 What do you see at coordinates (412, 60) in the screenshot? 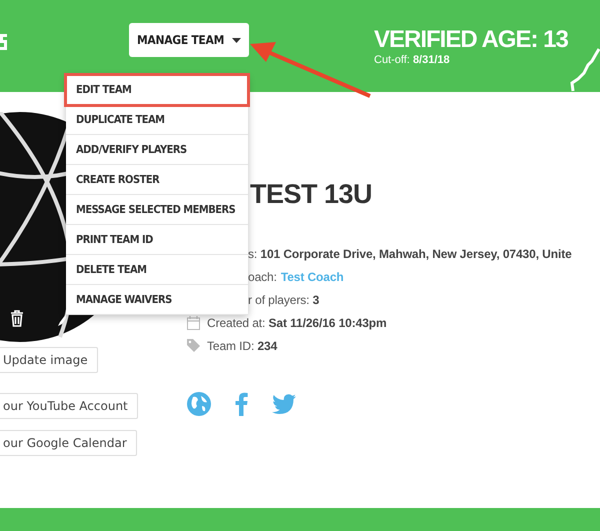
I see `cutoff-date: Cut-off: 8/31/18` at bounding box center [412, 60].